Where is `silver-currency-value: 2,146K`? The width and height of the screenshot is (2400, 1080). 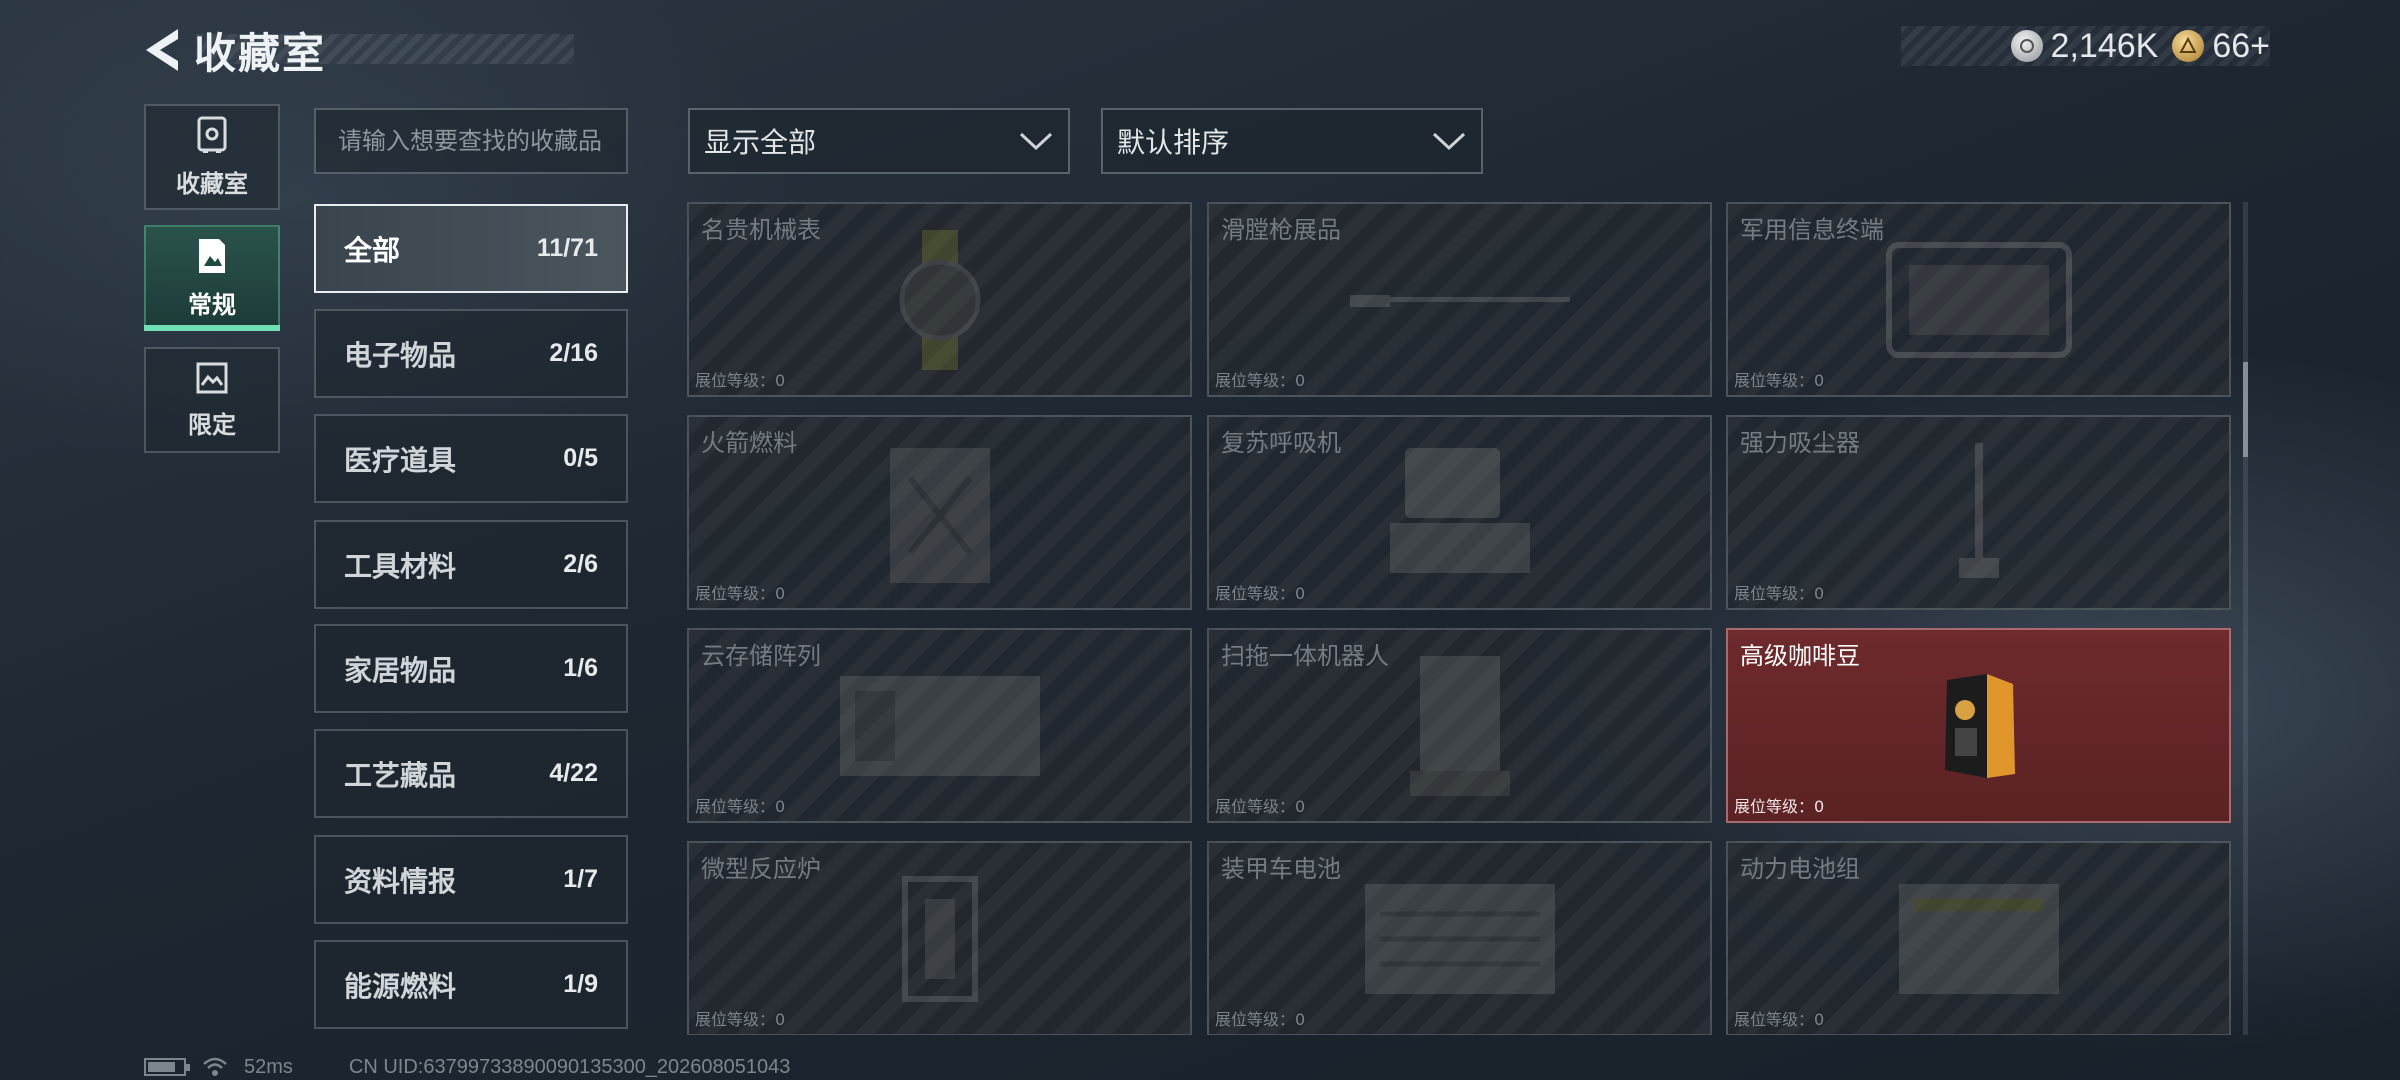
silver-currency-value: 2,146K is located at coordinates (2104, 45).